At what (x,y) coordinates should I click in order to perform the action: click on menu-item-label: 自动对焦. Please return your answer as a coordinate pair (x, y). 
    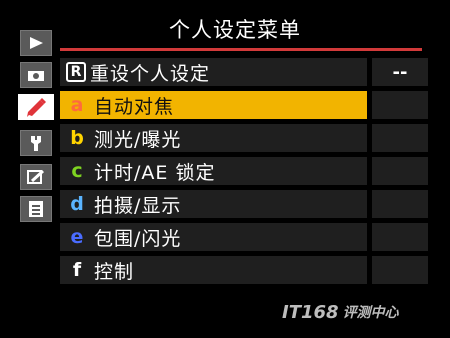
    Looking at the image, I should click on (134, 106).